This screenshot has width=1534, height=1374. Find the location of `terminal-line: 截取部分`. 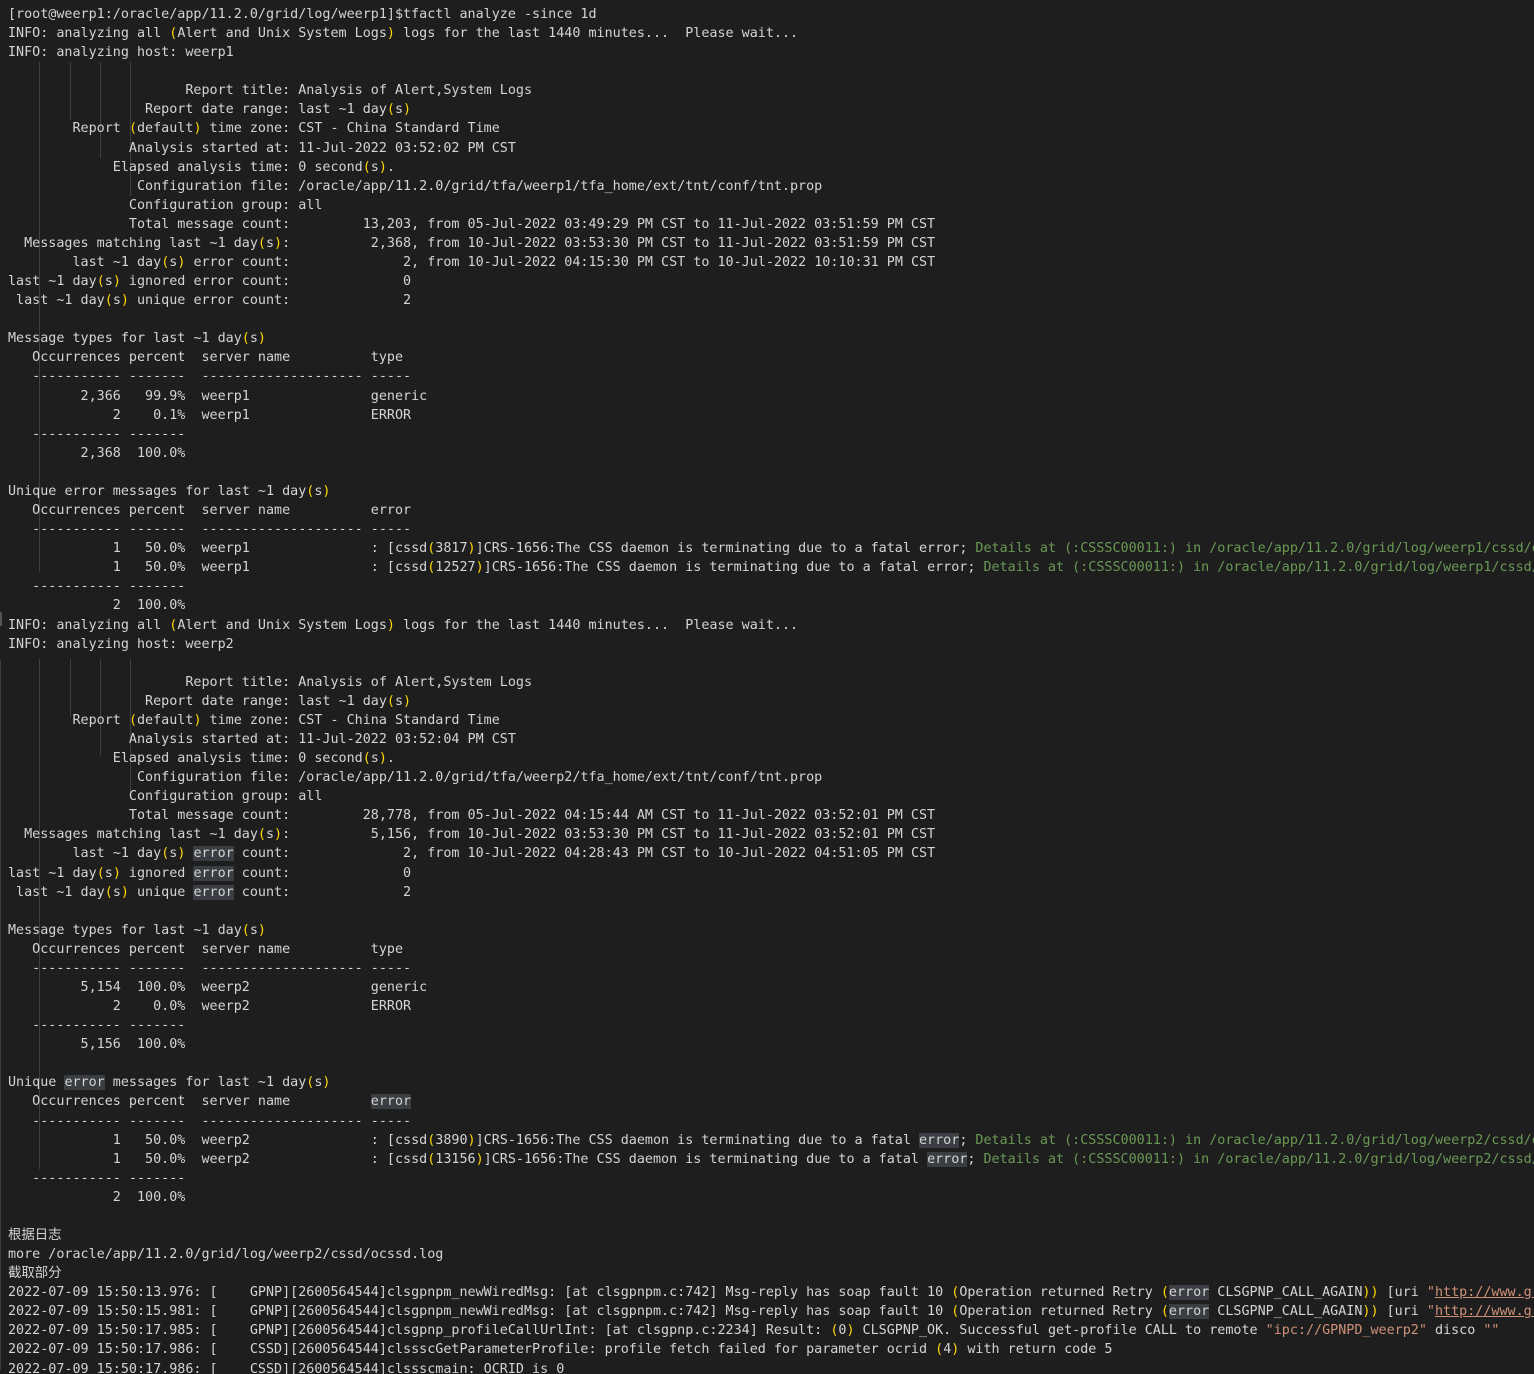

terminal-line: 截取部分 is located at coordinates (35, 1274).